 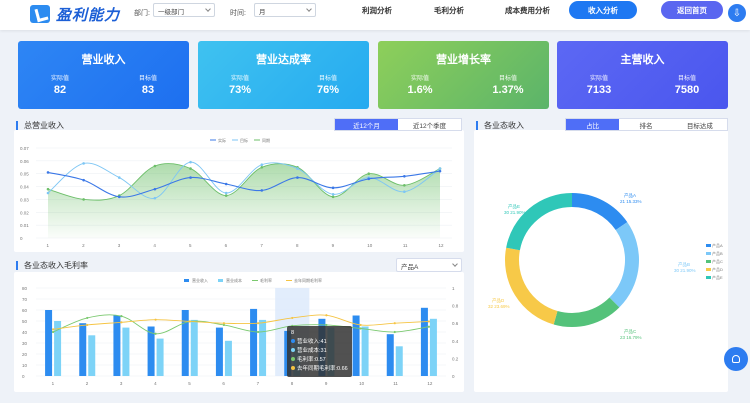 What do you see at coordinates (103, 60) in the screenshot?
I see `kpi-title: 营业收入` at bounding box center [103, 60].